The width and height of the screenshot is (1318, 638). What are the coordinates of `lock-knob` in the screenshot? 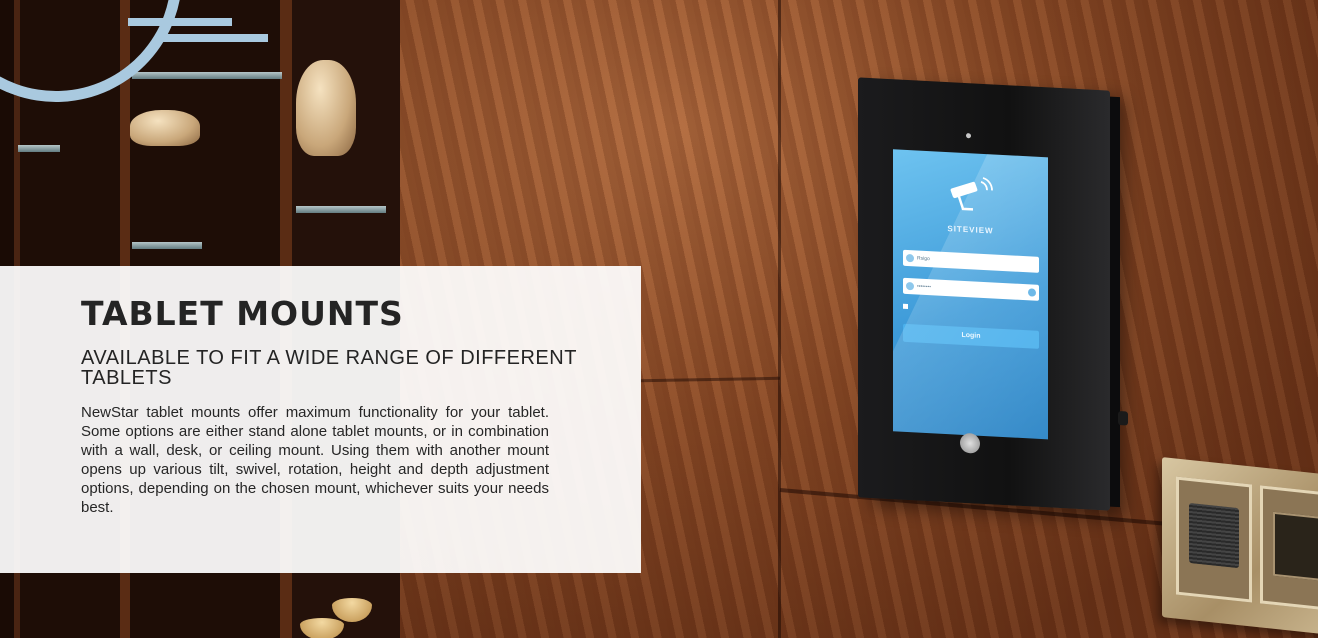 It's located at (1123, 418).